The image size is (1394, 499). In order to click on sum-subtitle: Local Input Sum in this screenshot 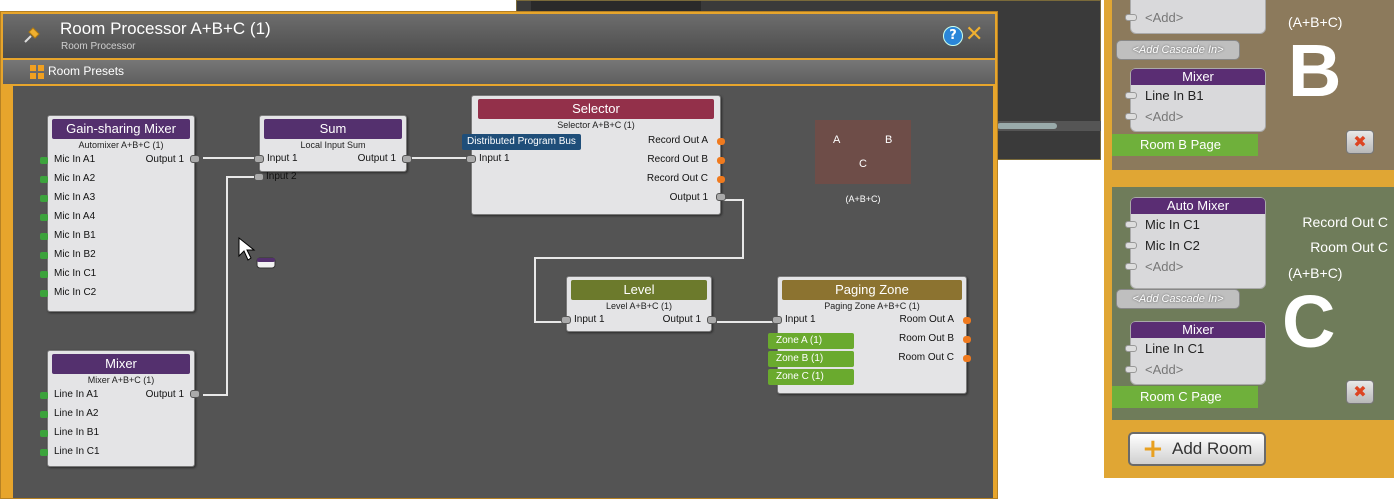, I will do `click(333, 145)`.